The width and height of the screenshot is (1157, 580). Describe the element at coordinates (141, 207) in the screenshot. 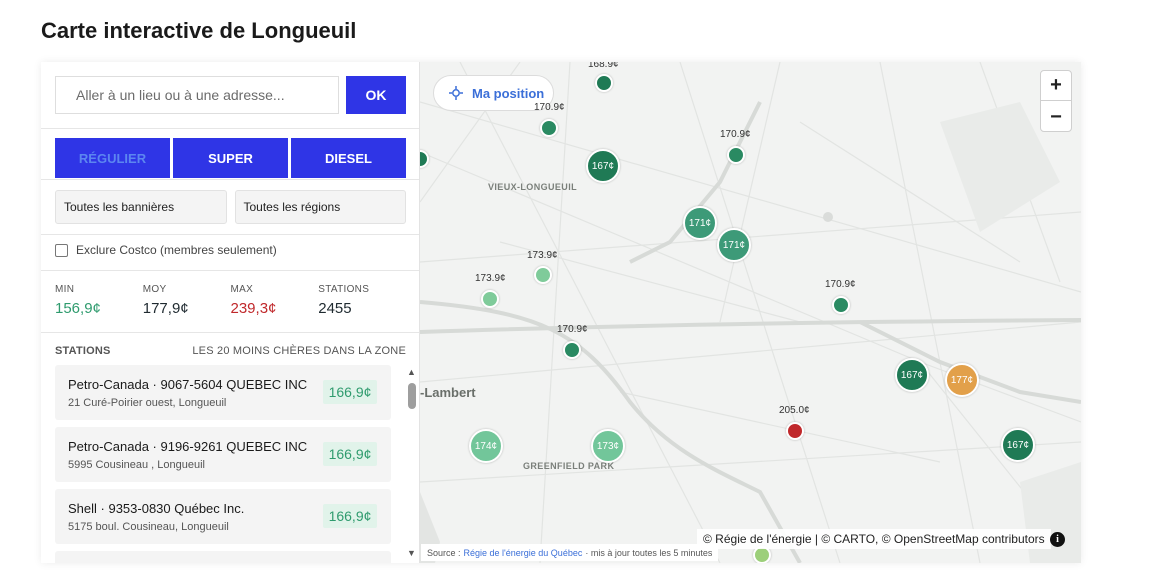

I see `banner-select: Toutes les bannières` at that location.